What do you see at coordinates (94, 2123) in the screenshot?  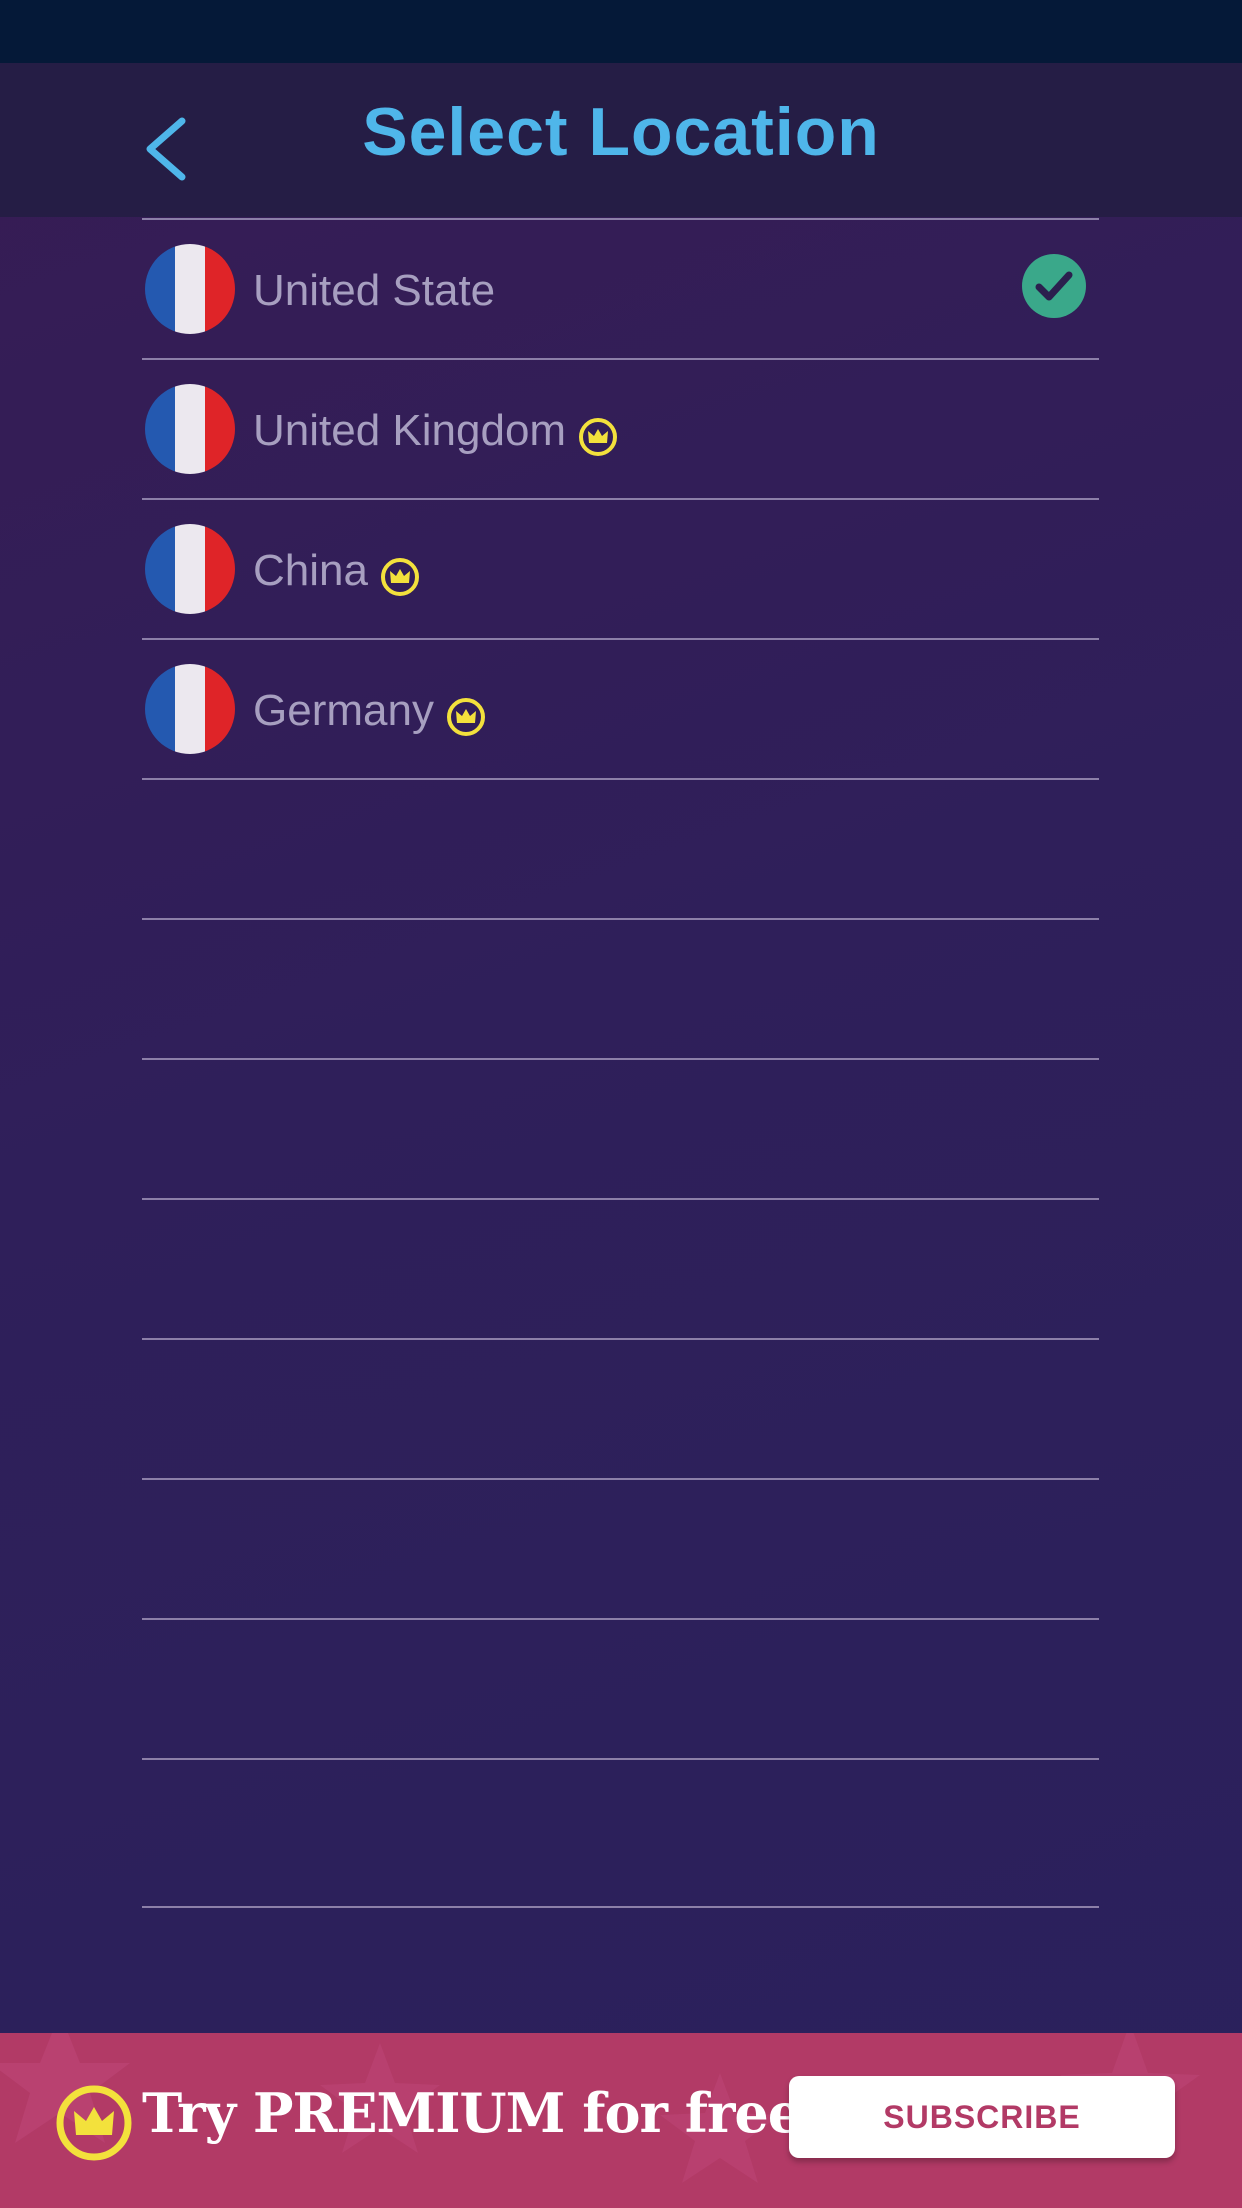 I see `crown-icon` at bounding box center [94, 2123].